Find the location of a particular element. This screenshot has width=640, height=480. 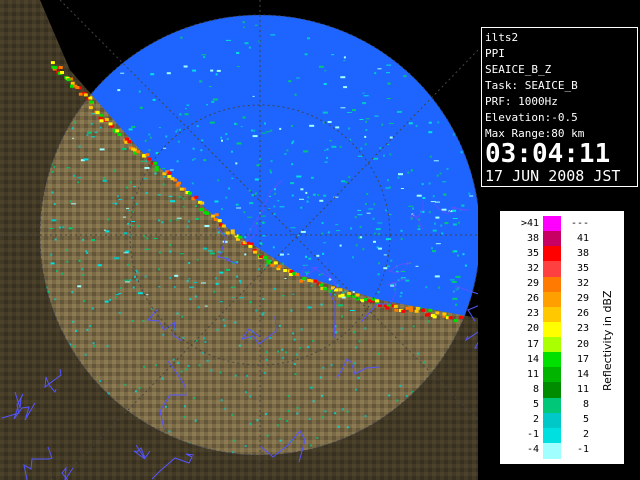

legend-high-label: 5 is located at coordinates (585, 420).